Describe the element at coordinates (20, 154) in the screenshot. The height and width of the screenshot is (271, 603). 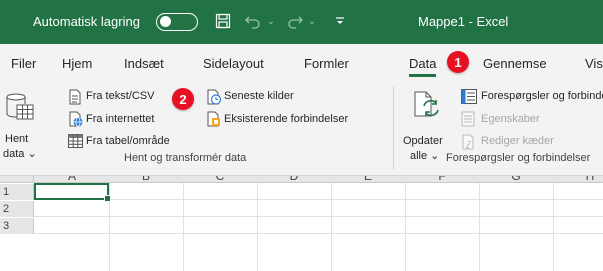
I see `get-data-label-2: data ⌄` at that location.